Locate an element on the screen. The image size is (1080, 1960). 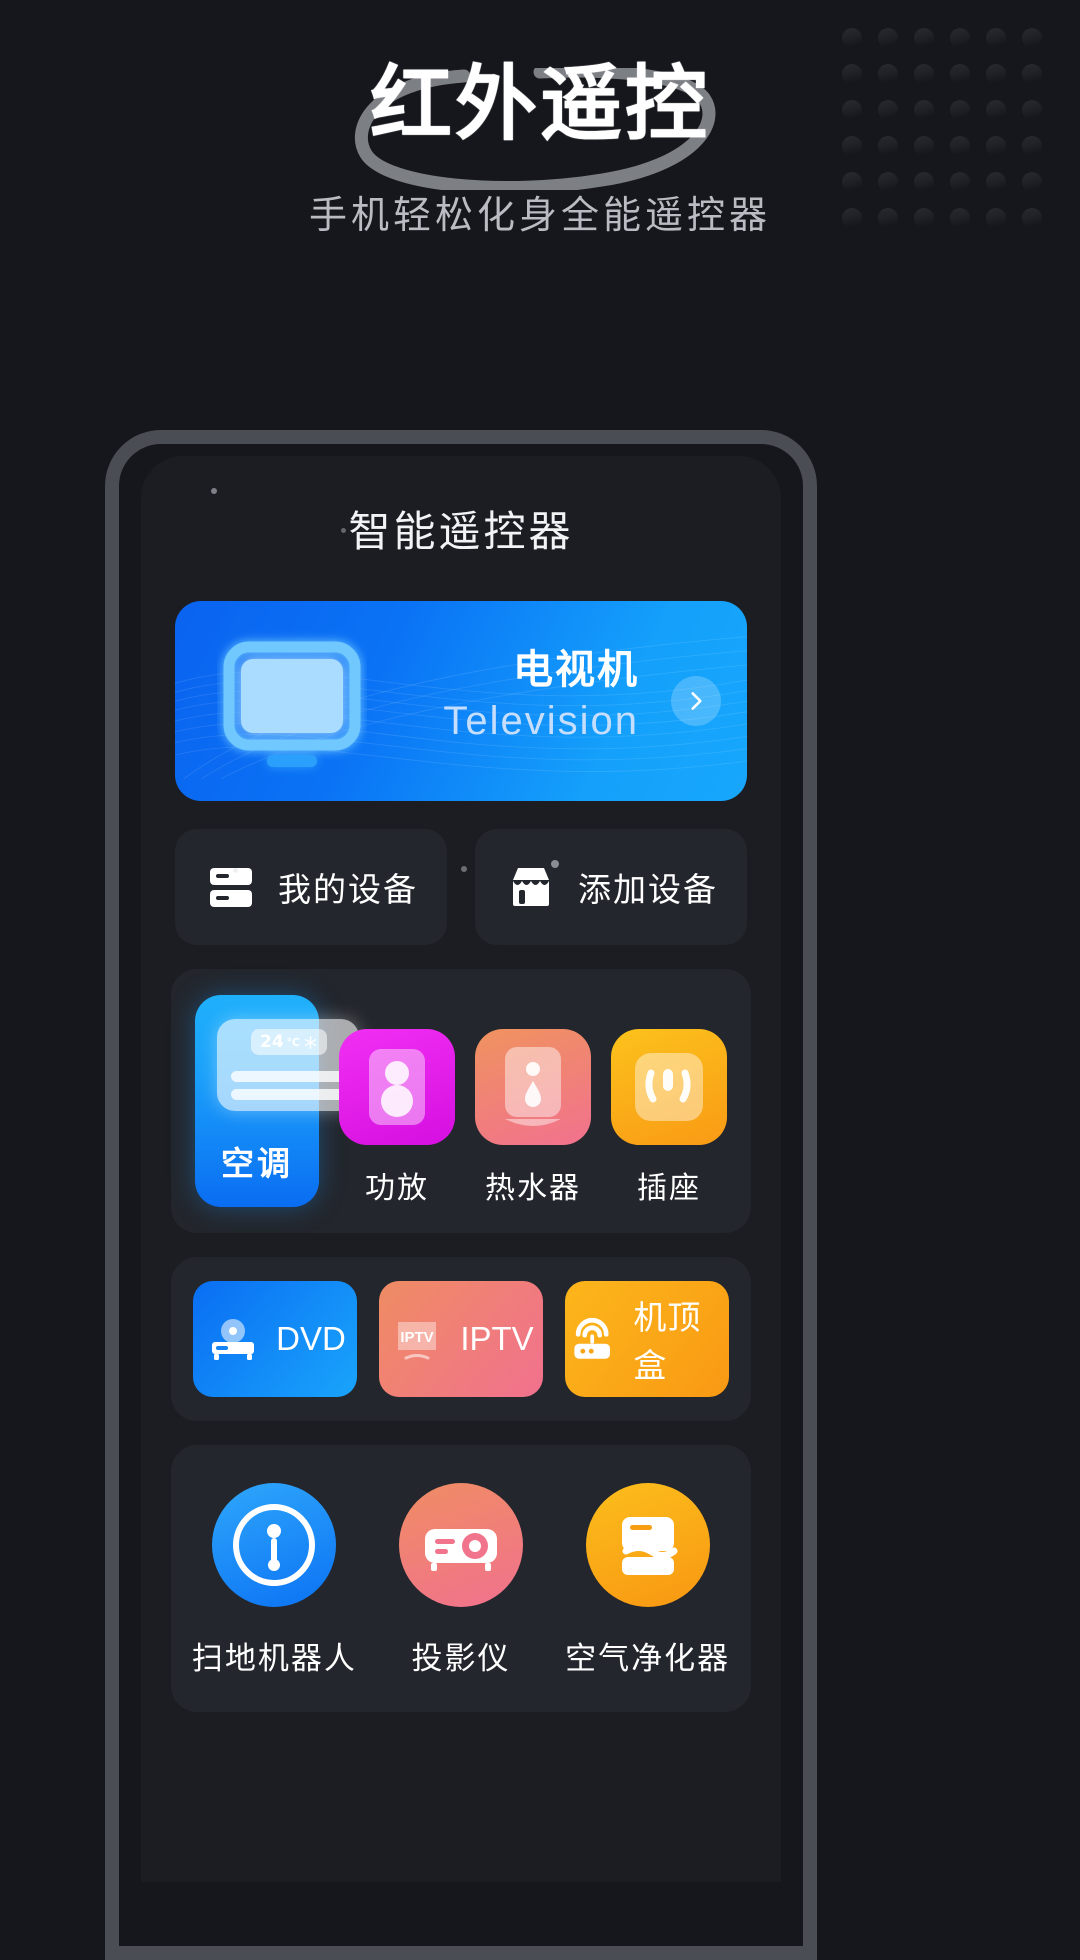
appliance-cell-water-heater: 热水器 is located at coordinates (533, 1118).